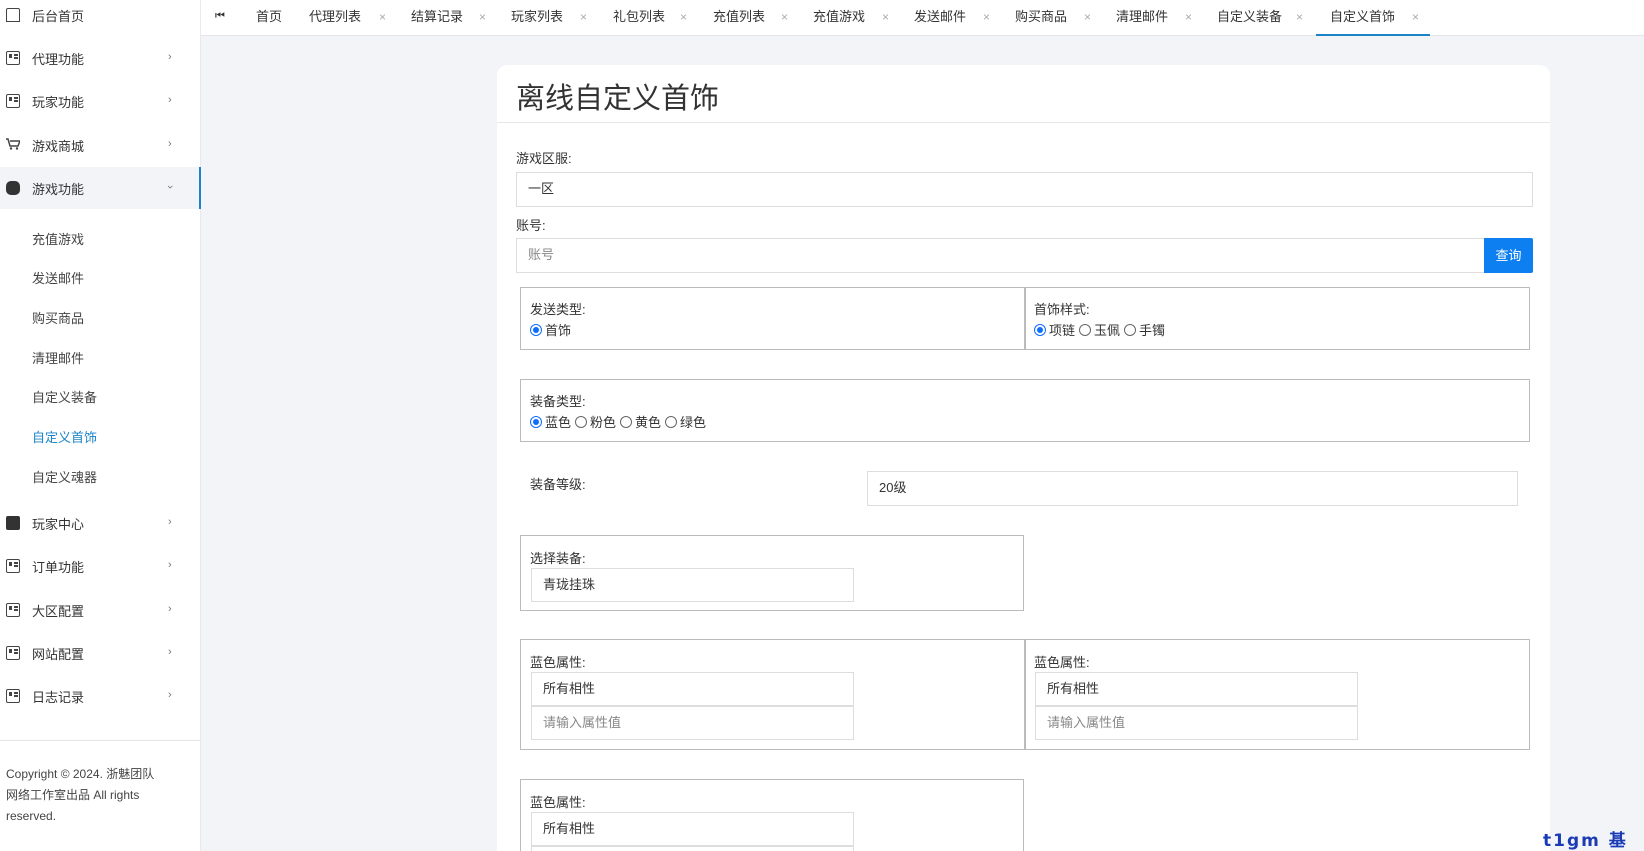 The width and height of the screenshot is (1644, 851). Describe the element at coordinates (64, 436) in the screenshot. I see `submenu-item-custom-jewelry: 自定义首饰` at that location.